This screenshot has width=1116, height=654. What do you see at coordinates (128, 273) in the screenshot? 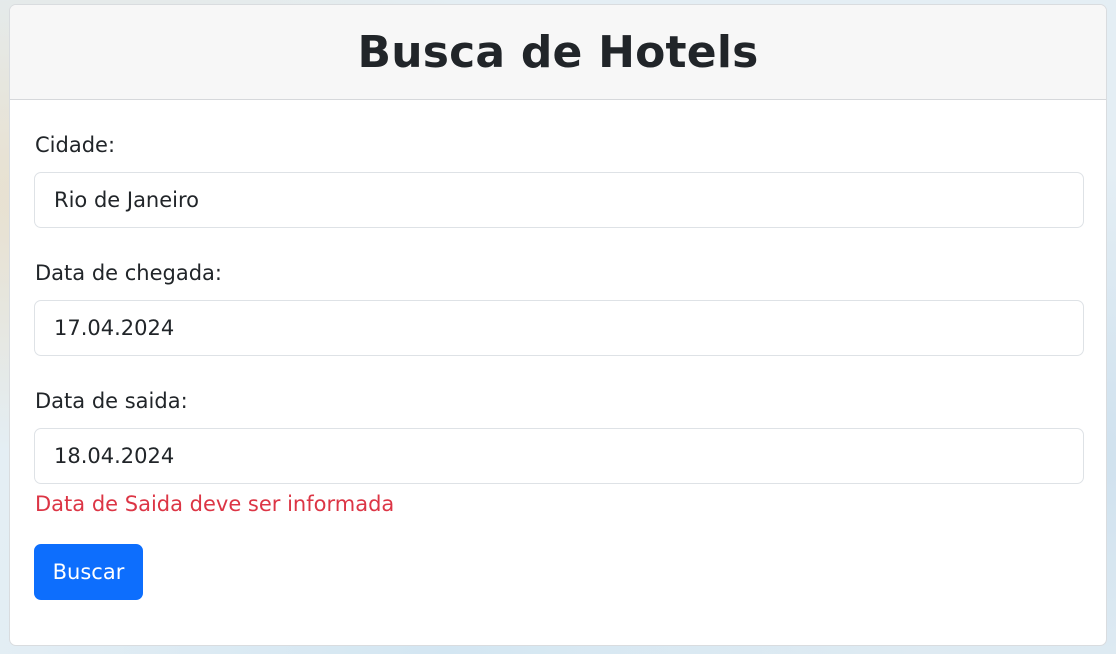
I see `checkin-label: Data de chegada:` at bounding box center [128, 273].